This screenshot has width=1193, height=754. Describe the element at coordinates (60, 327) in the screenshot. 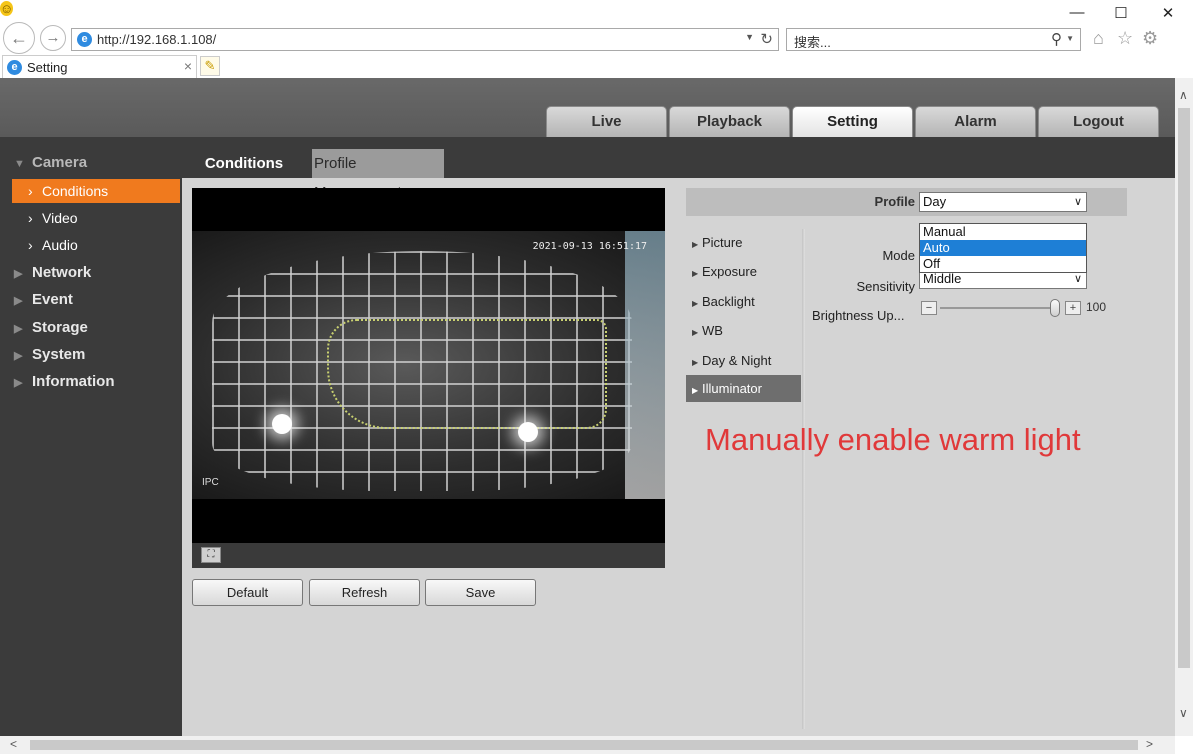

I see `sidebar-item-label: Storage` at that location.